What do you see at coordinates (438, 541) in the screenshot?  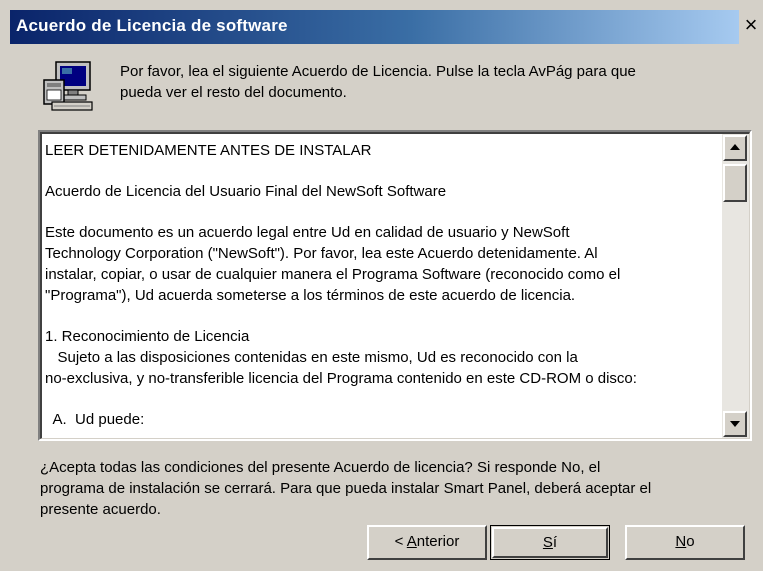 I see `back-button-label: nterior` at bounding box center [438, 541].